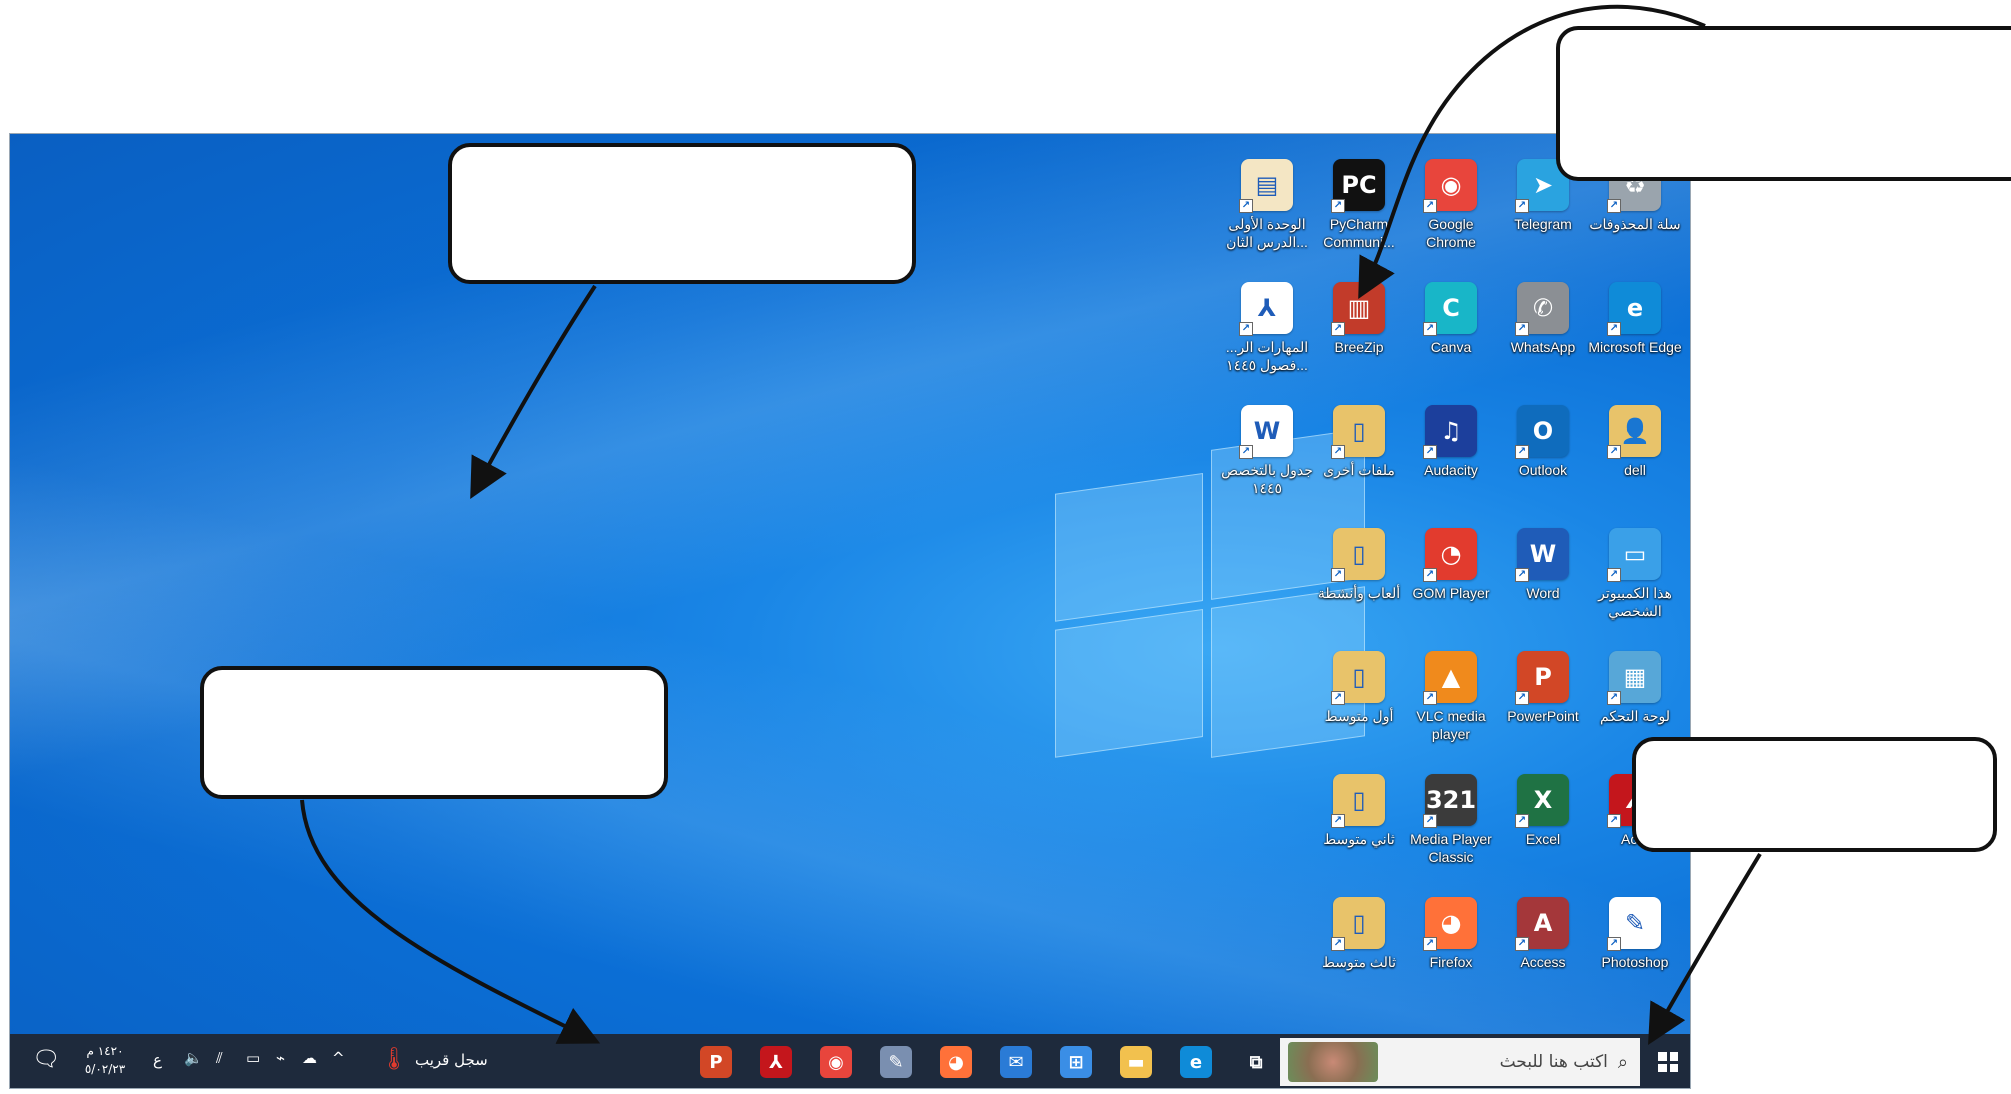  I want to click on firefox-icon: ◕, so click(956, 1062).